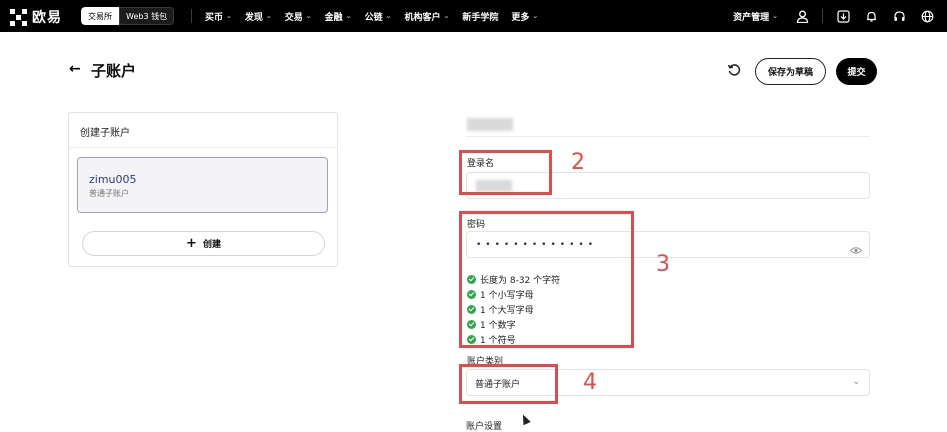  I want to click on right-nav: 资产管理 ⌄, so click(840, 16).